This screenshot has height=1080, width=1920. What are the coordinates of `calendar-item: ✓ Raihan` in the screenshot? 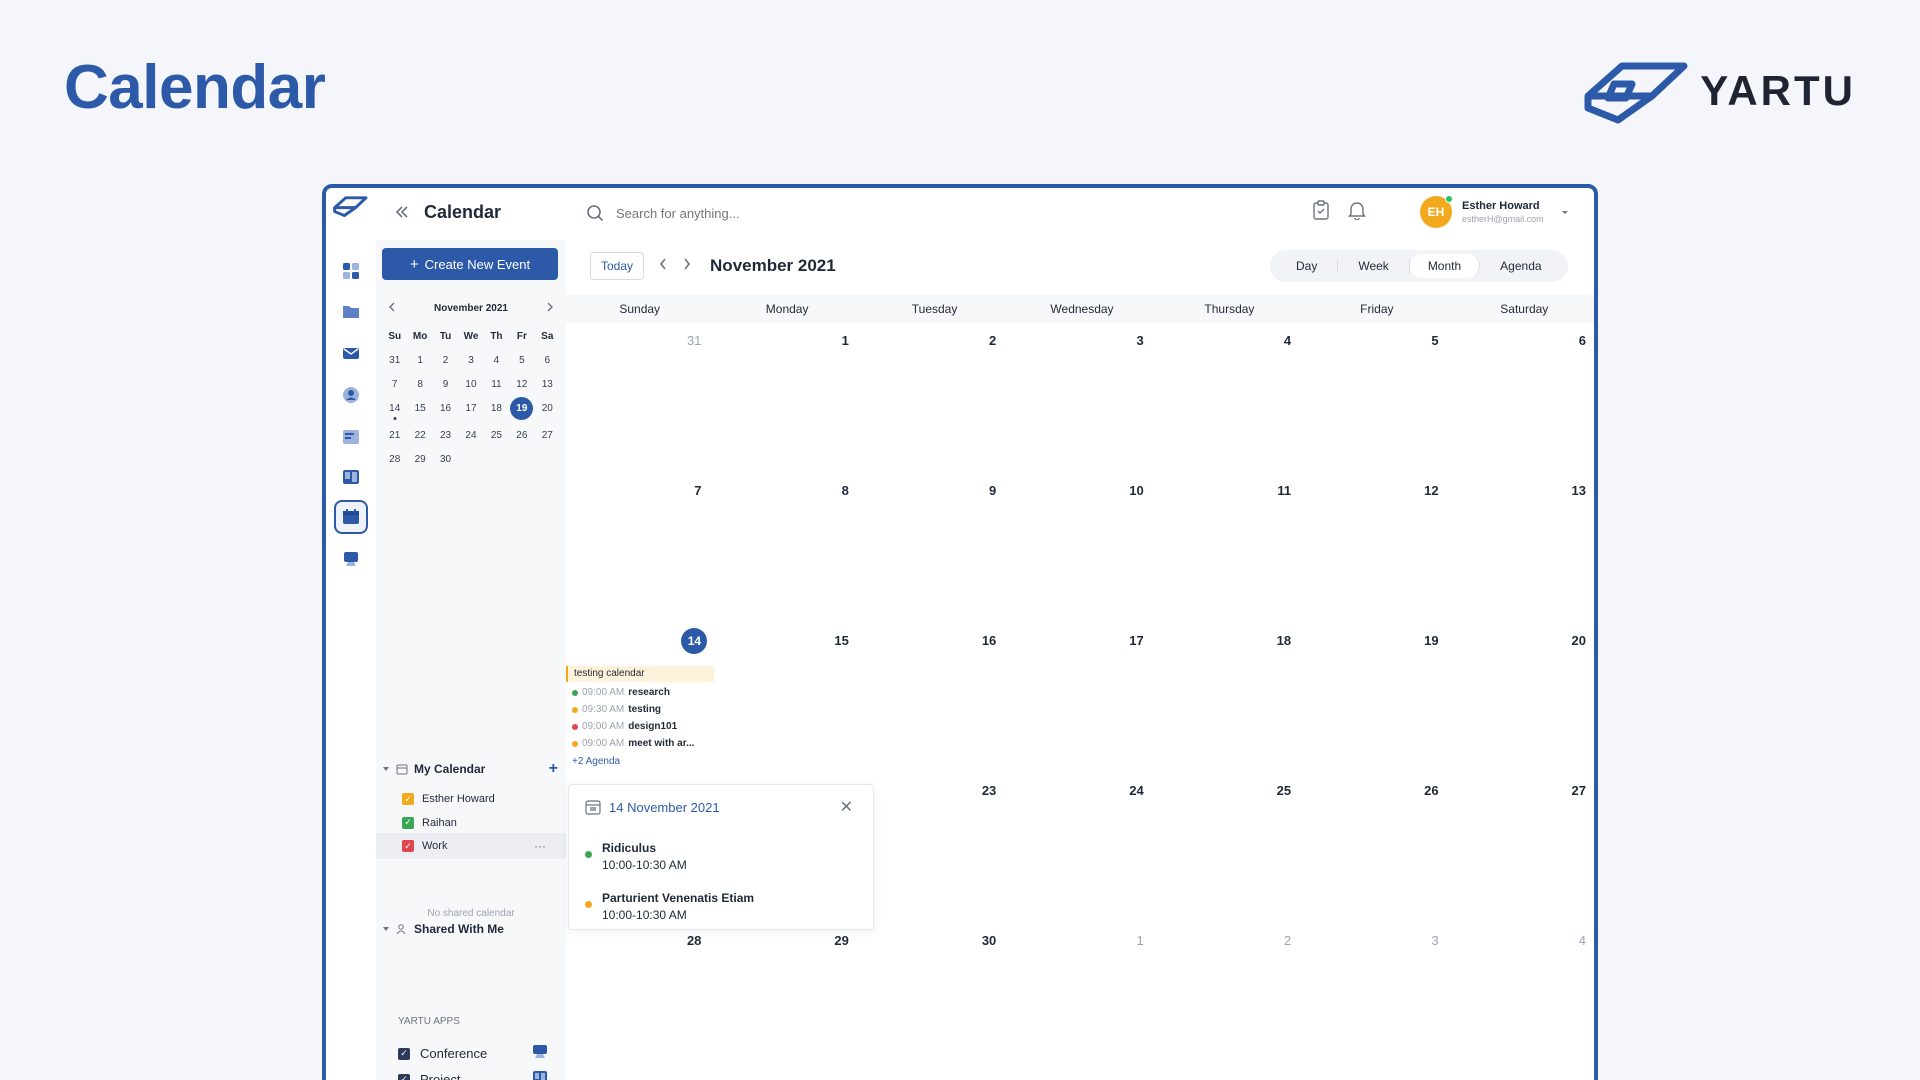 It's located at (471, 823).